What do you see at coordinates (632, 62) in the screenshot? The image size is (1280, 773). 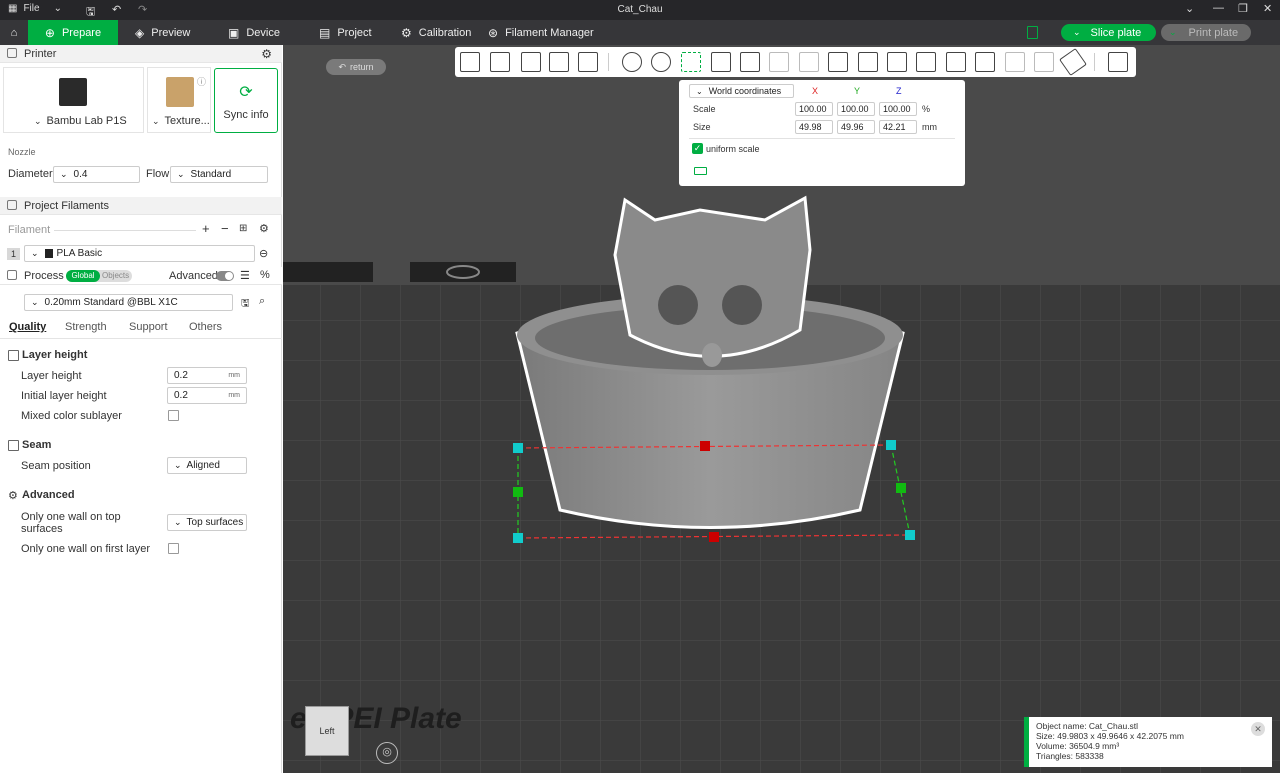 I see `move-icon` at bounding box center [632, 62].